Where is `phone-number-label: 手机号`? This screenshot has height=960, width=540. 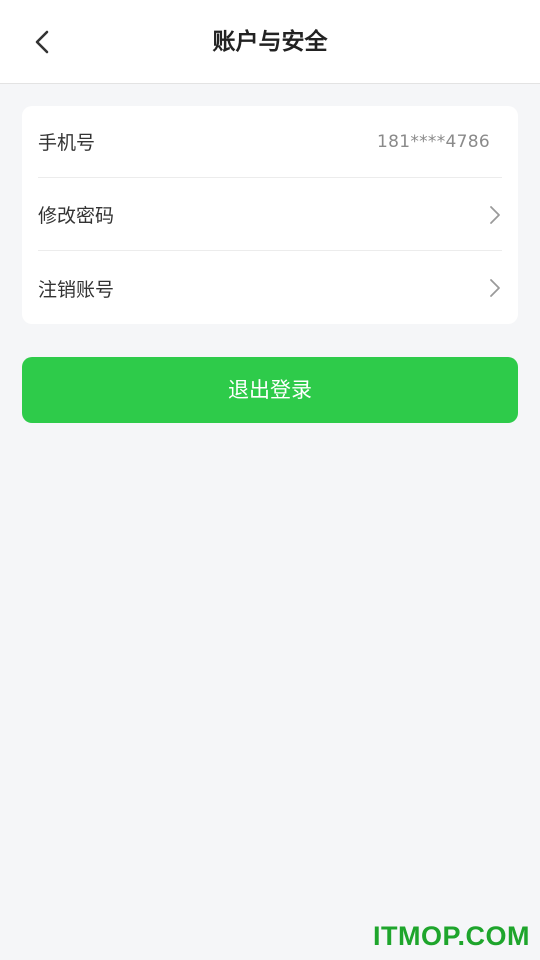
phone-number-label: 手机号 is located at coordinates (67, 143).